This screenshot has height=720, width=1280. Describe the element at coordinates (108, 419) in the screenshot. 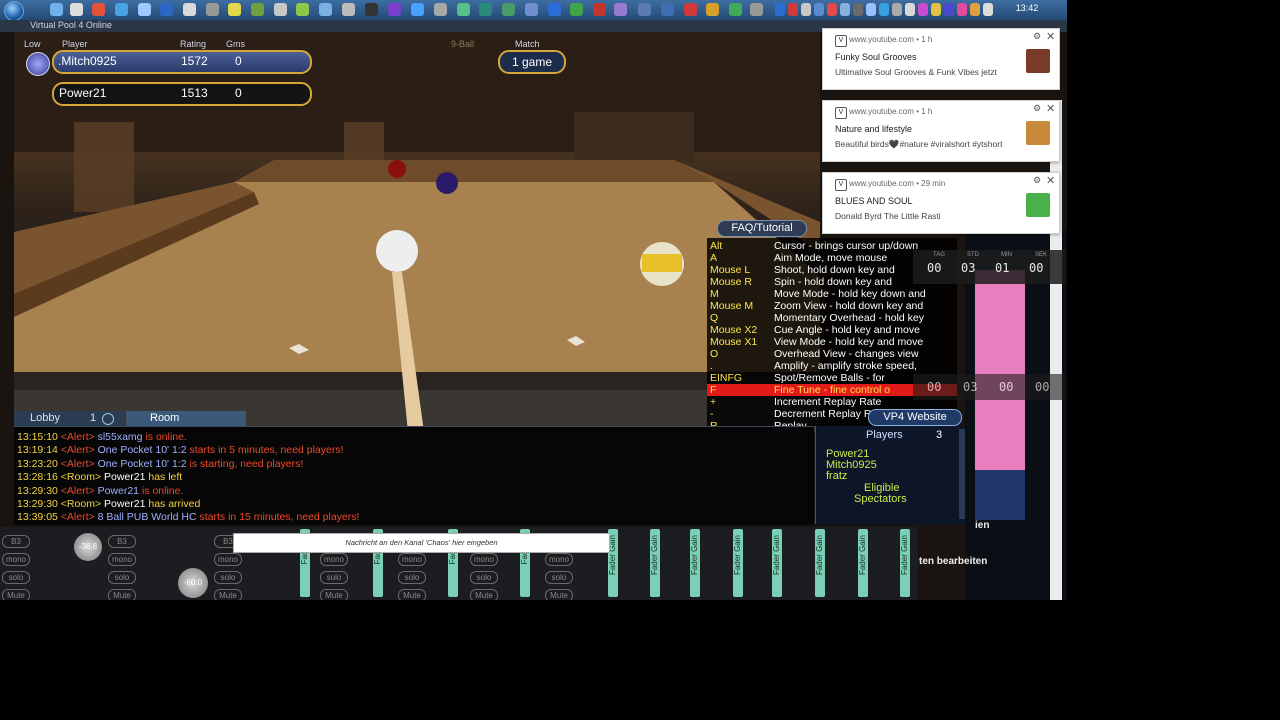

I see `settings-icon` at that location.